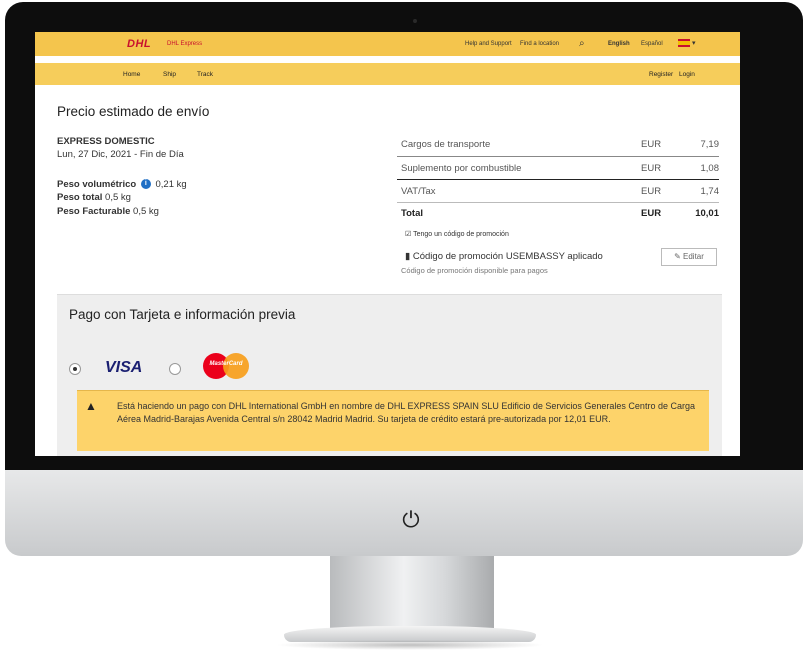 The height and width of the screenshot is (660, 807). Describe the element at coordinates (145, 184) in the screenshot. I see `info-icon: i` at that location.